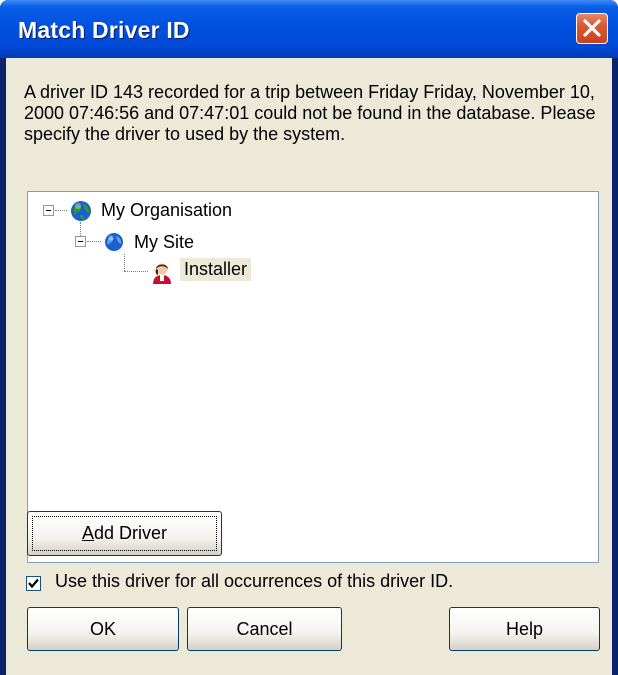 This screenshot has height=675, width=618. What do you see at coordinates (164, 242) in the screenshot?
I see `tree-node-label: My Site` at bounding box center [164, 242].